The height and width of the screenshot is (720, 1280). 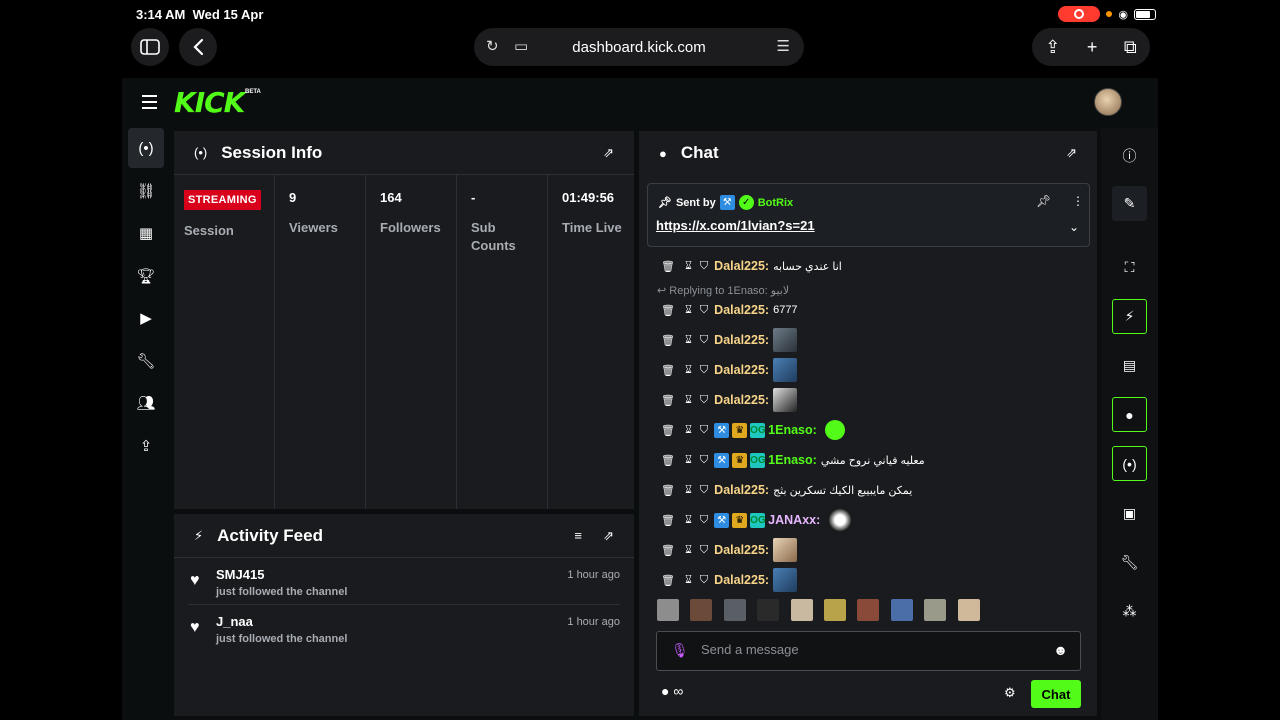 I want to click on back-icon, so click(x=198, y=47).